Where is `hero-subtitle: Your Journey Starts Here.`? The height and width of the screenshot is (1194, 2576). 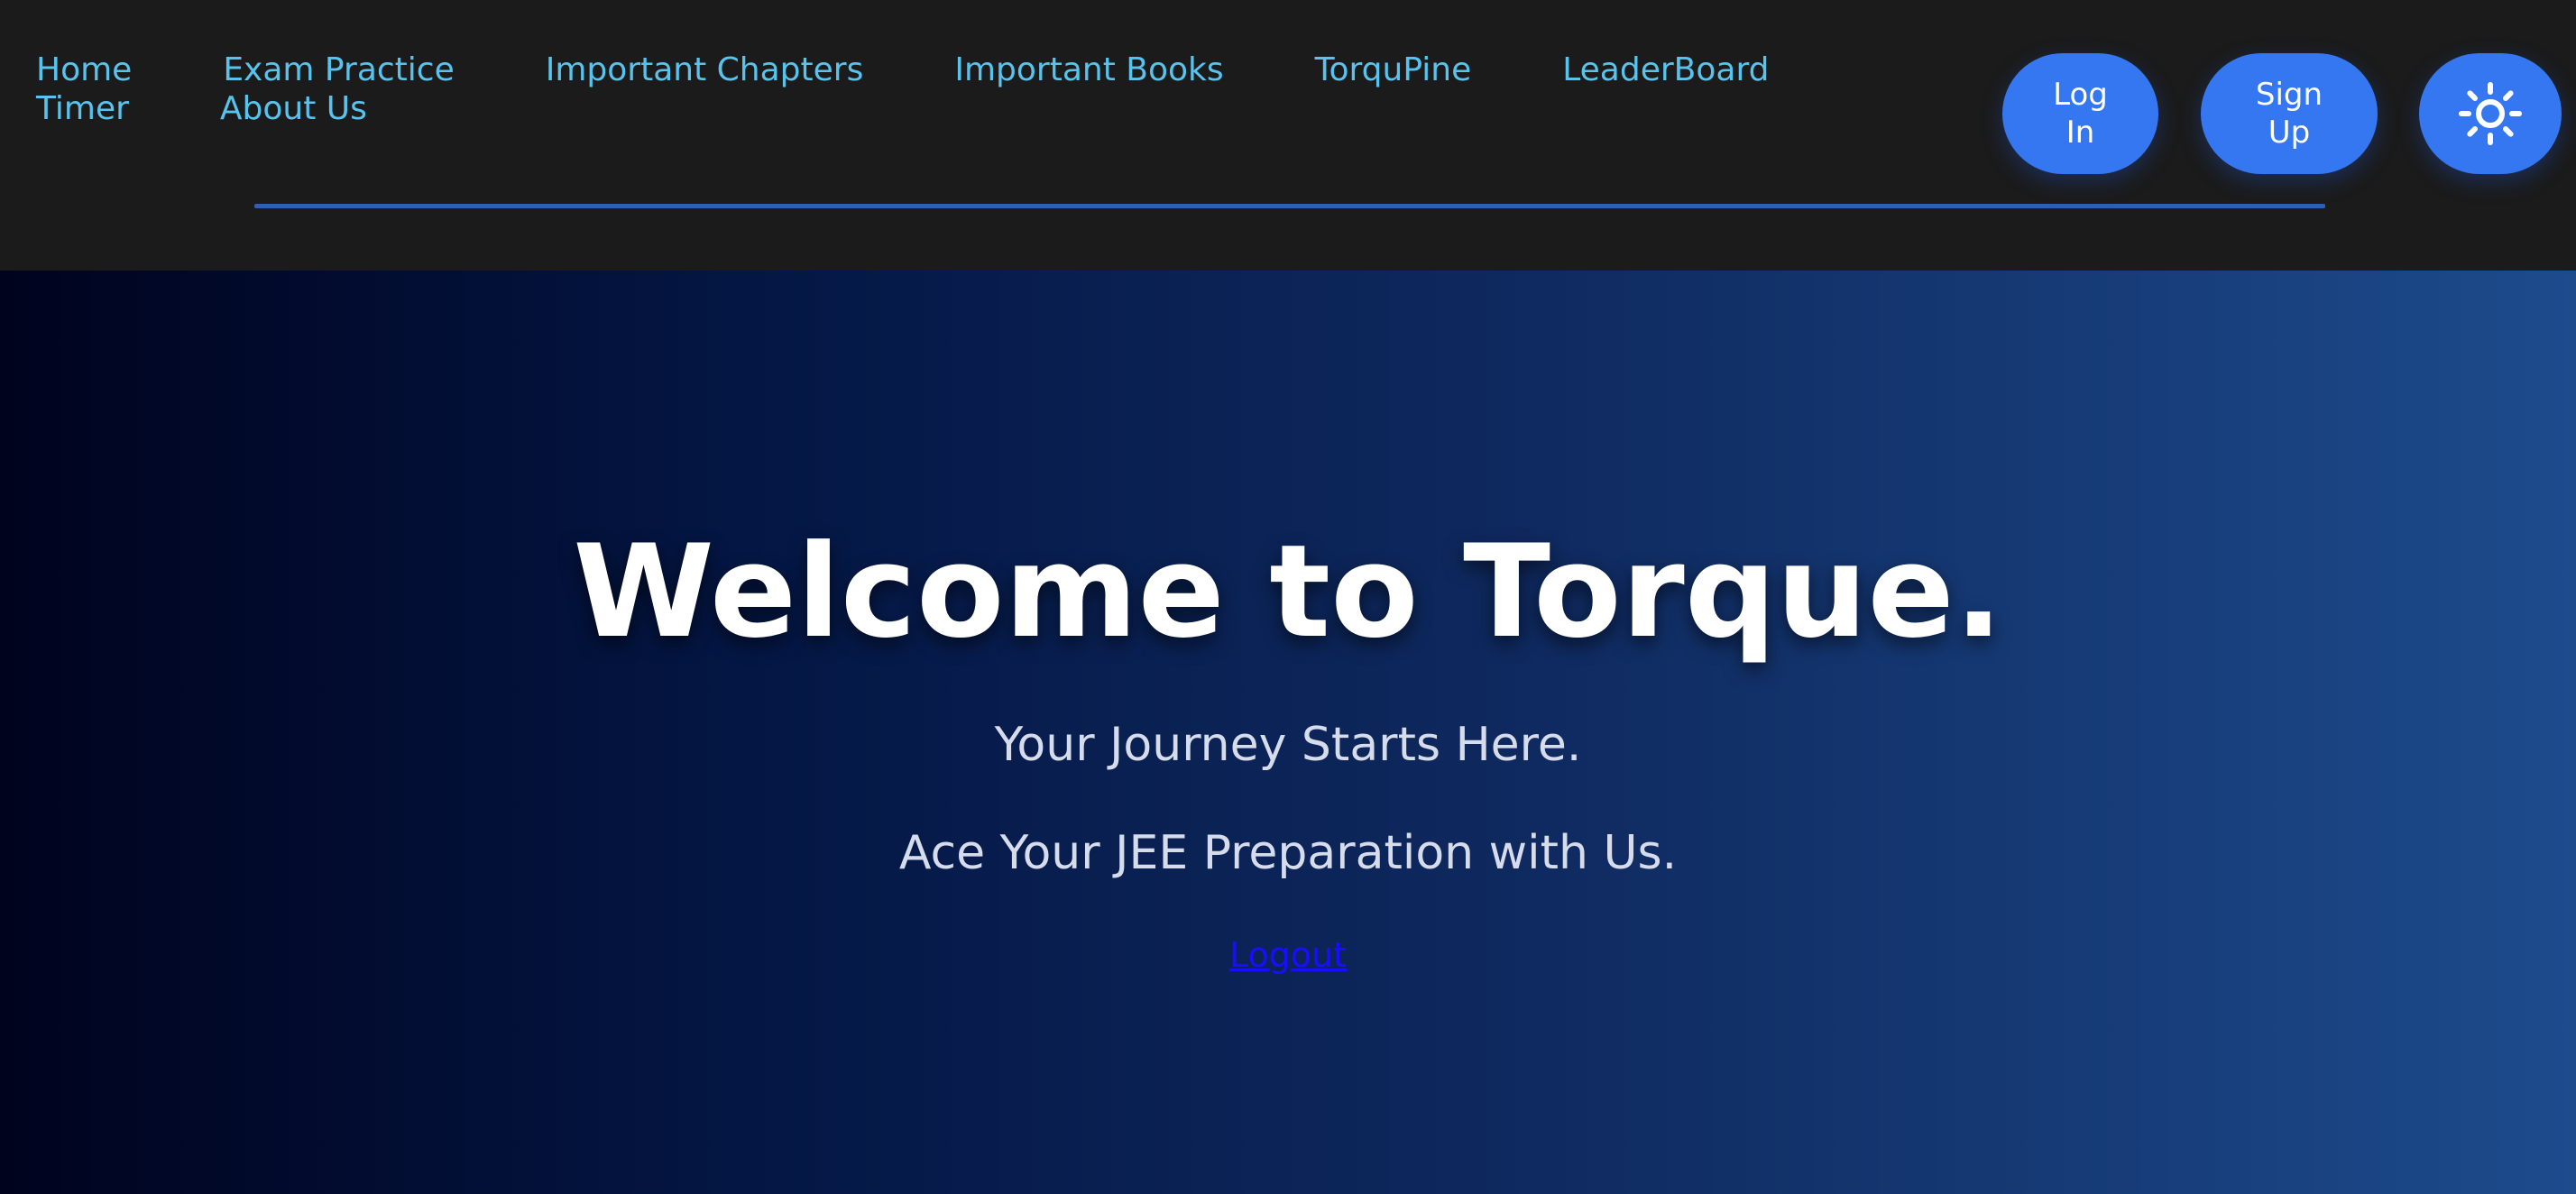
hero-subtitle: Your Journey Starts Here. is located at coordinates (1288, 745).